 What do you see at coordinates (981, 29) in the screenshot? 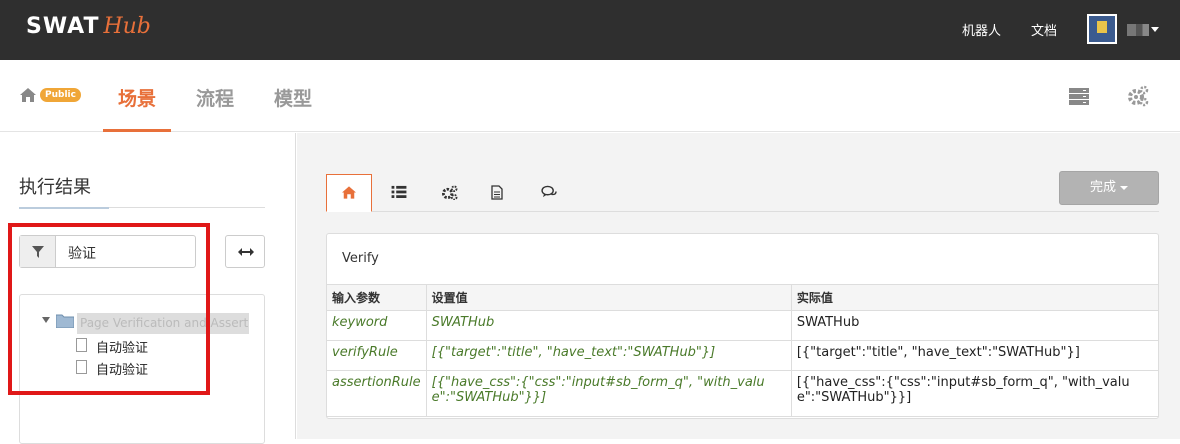
I see `nav-robot-link: 机器人` at bounding box center [981, 29].